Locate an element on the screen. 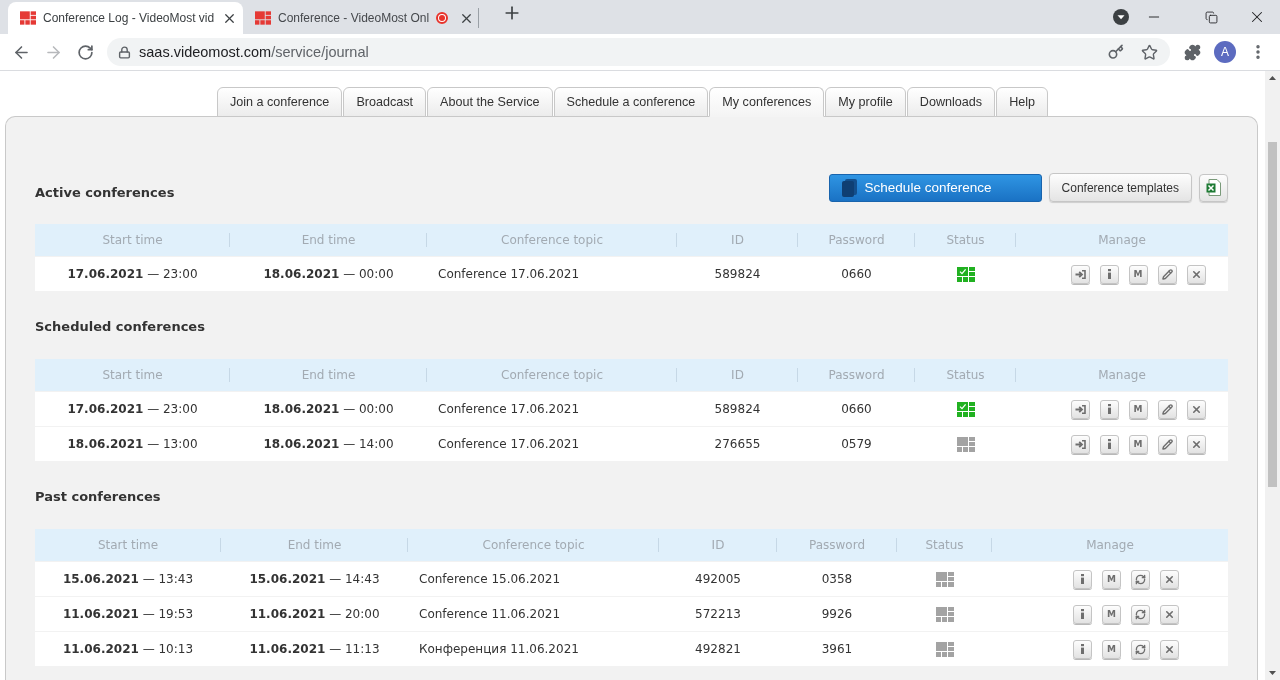 The width and height of the screenshot is (1280, 680). profile-avatar: A is located at coordinates (1225, 52).